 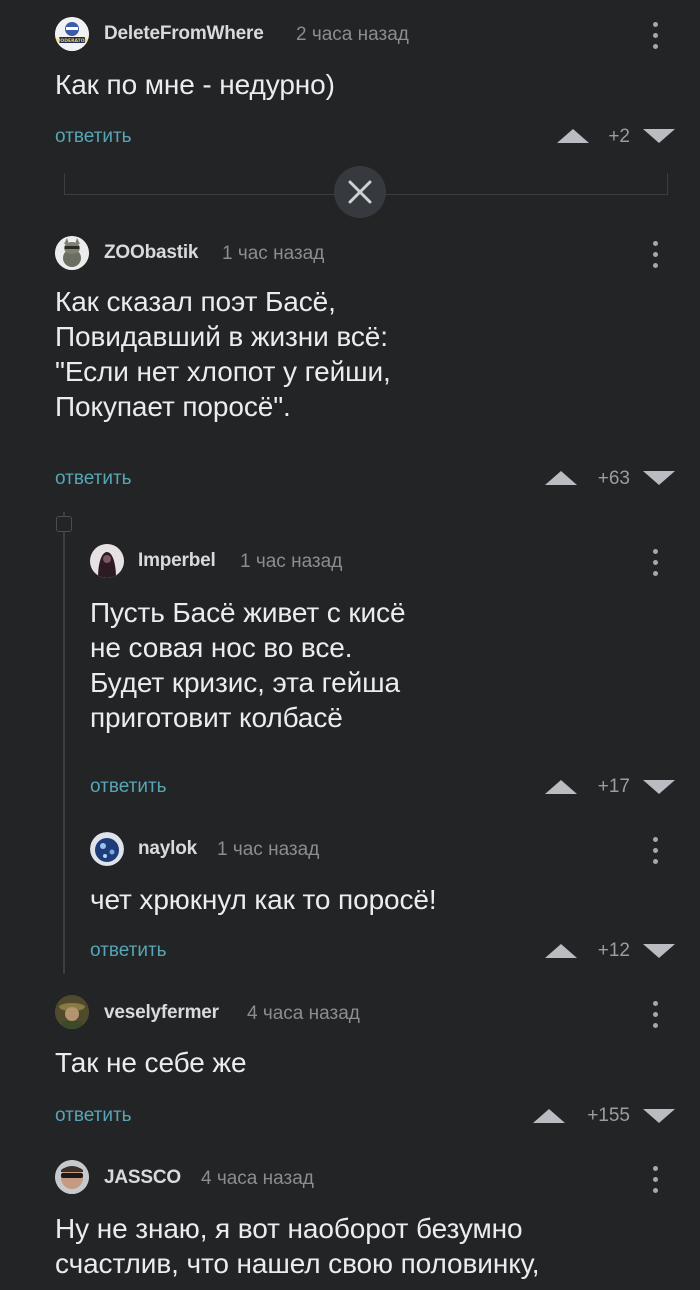 I want to click on score: +17, so click(x=613, y=786).